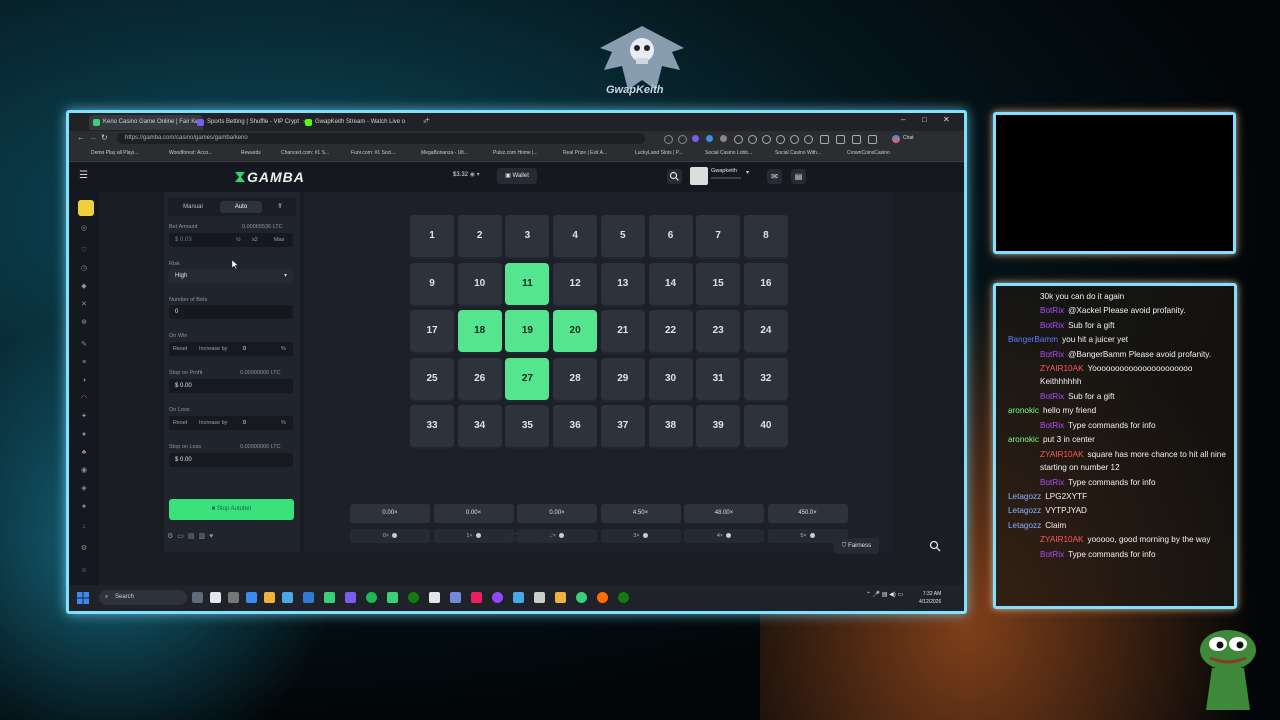 This screenshot has width=1280, height=720. What do you see at coordinates (718, 331) in the screenshot?
I see `keno-tile-23: 23` at bounding box center [718, 331].